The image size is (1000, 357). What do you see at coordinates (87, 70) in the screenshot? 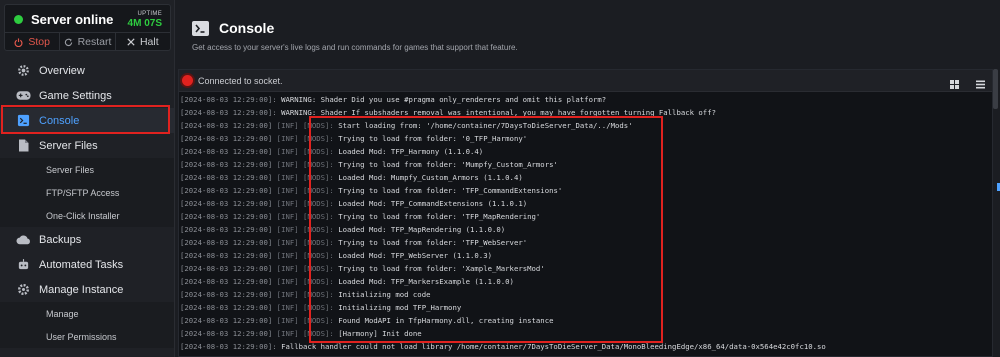
I see `sidebar-item-overview: Overview` at bounding box center [87, 70].